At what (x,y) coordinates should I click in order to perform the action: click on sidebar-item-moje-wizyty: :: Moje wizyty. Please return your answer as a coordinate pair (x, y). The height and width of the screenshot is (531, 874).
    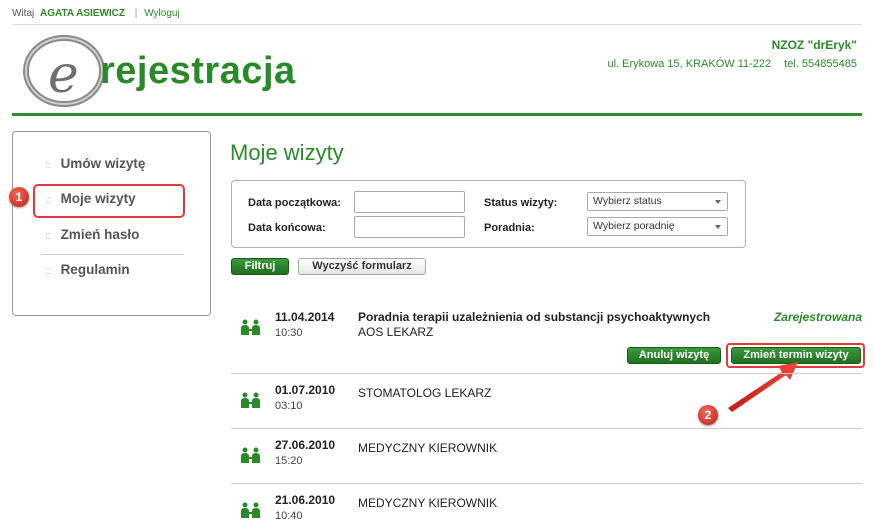
    Looking at the image, I should click on (90, 198).